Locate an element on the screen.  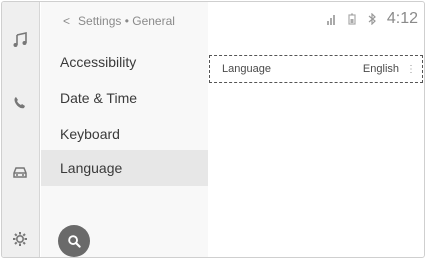
language-row-label: Language is located at coordinates (246, 69).